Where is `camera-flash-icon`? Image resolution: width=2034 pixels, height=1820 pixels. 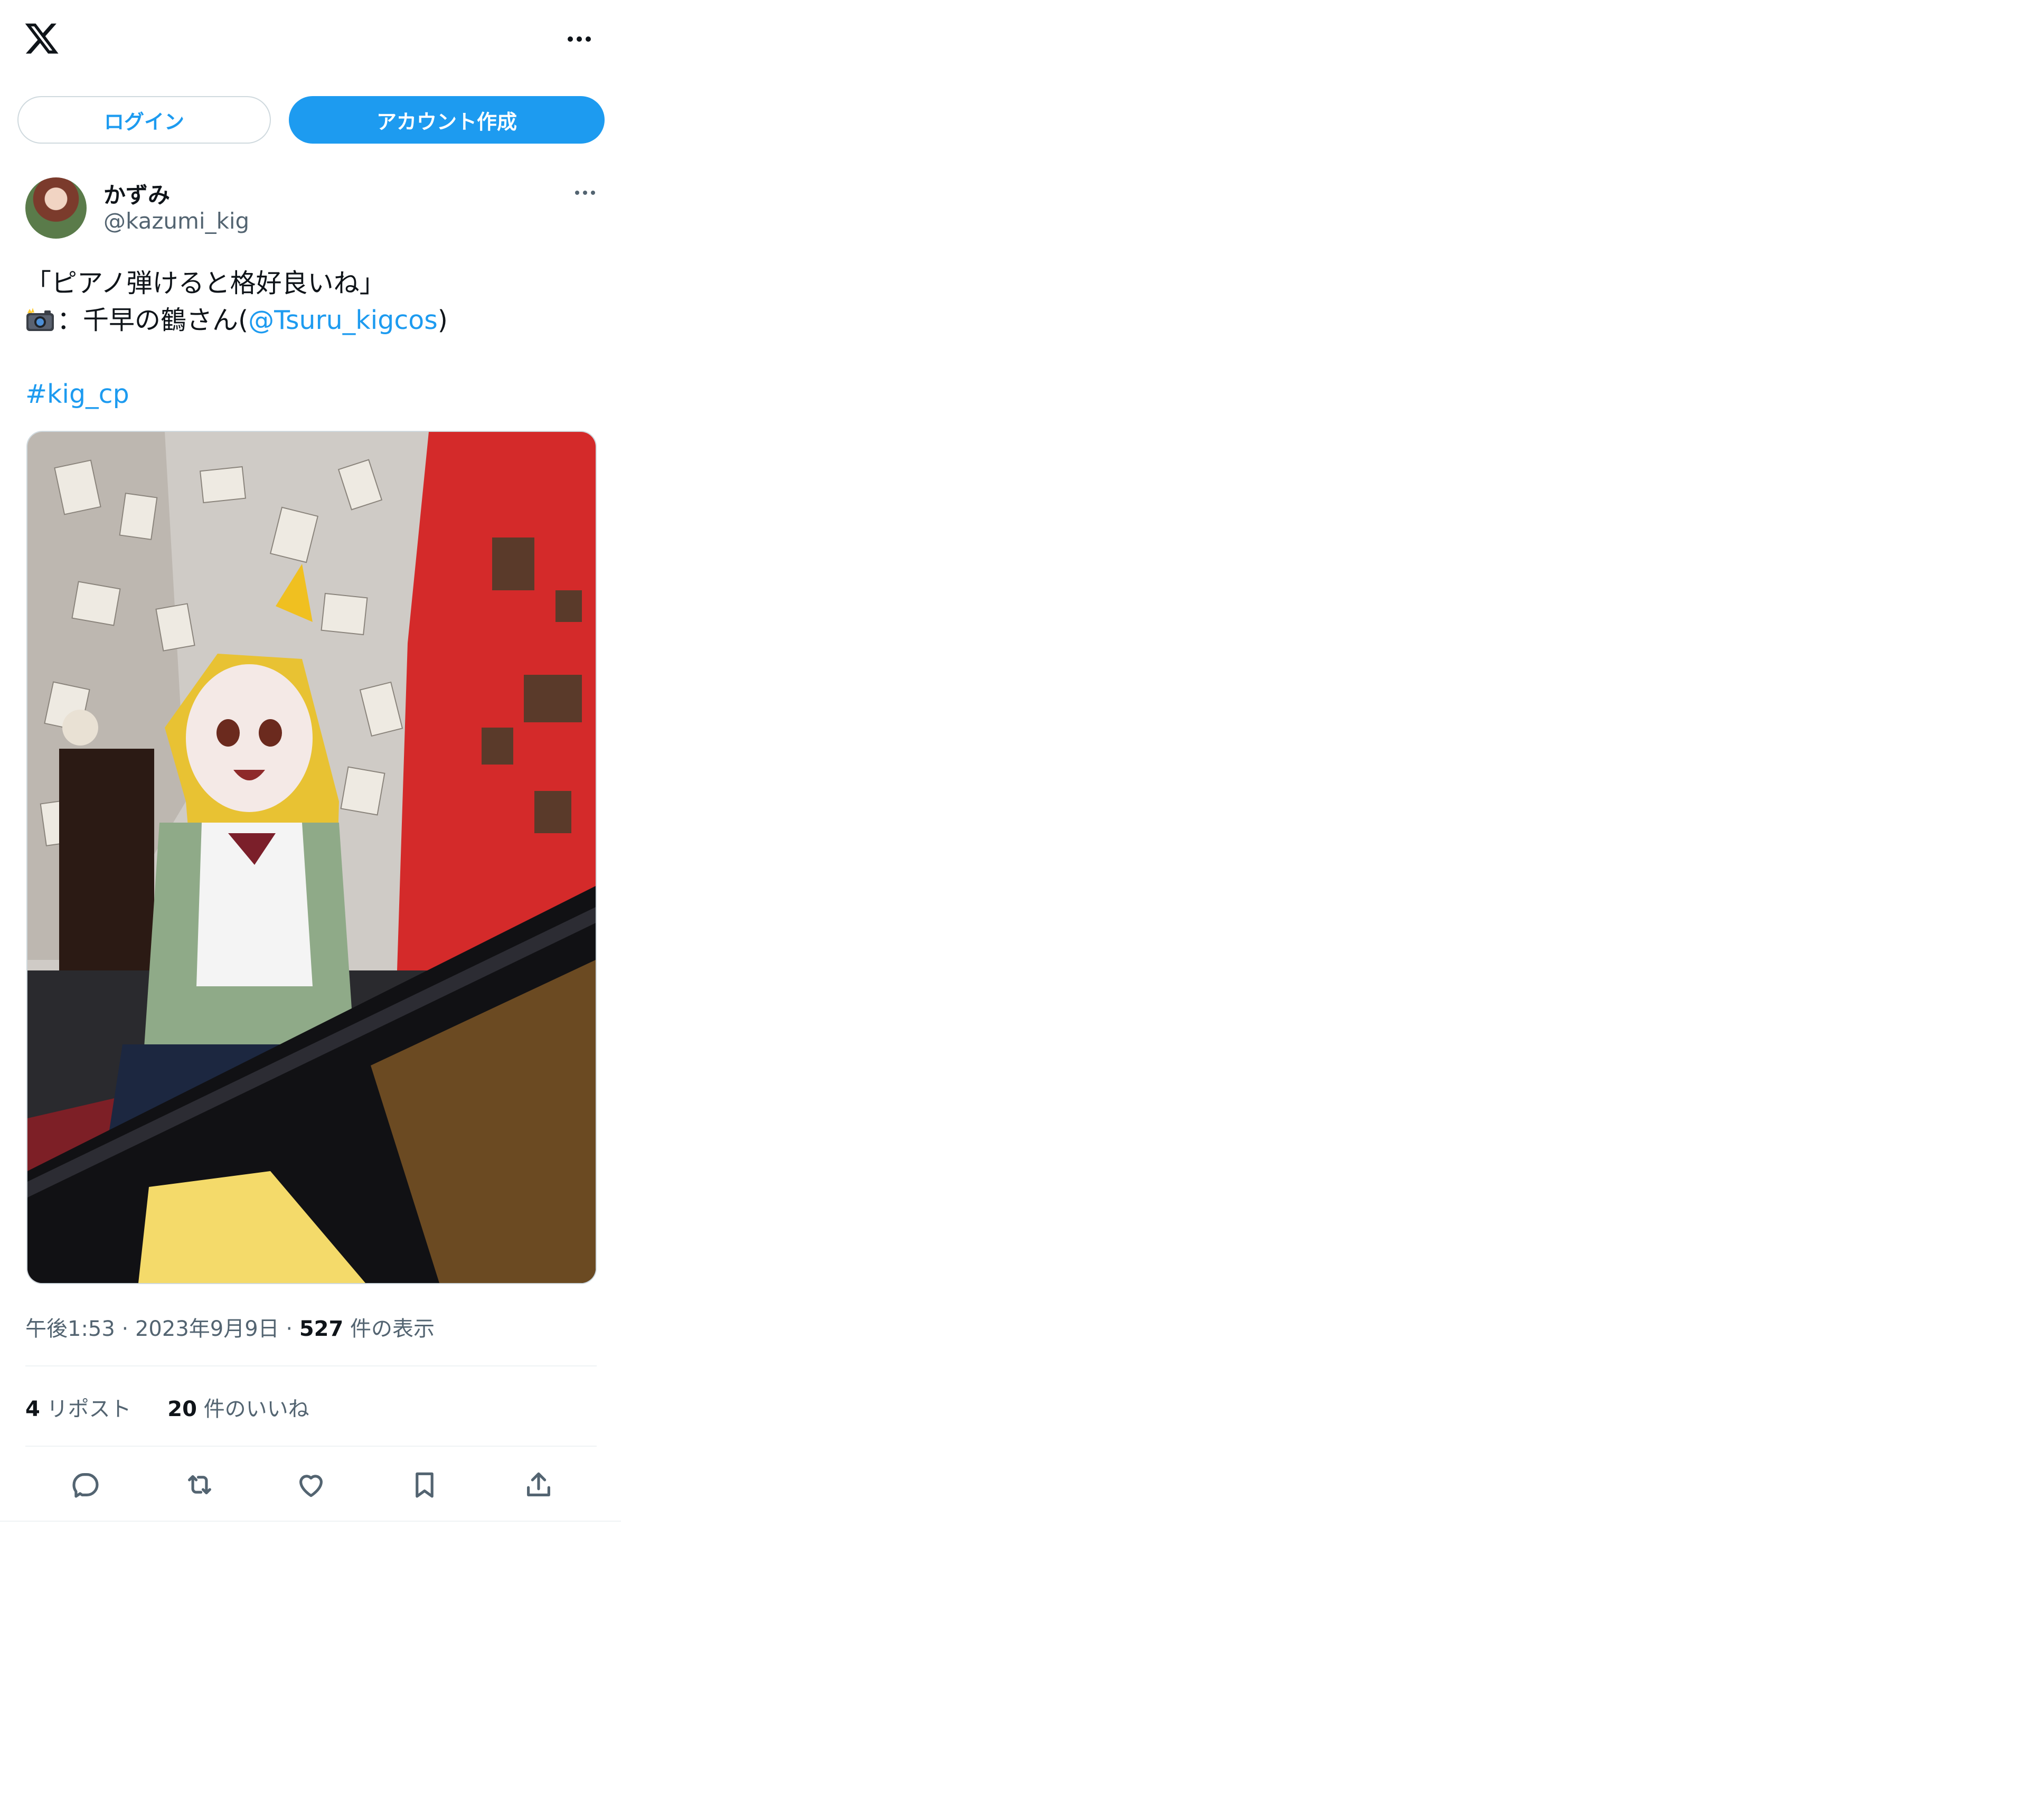
camera-flash-icon is located at coordinates (40, 318).